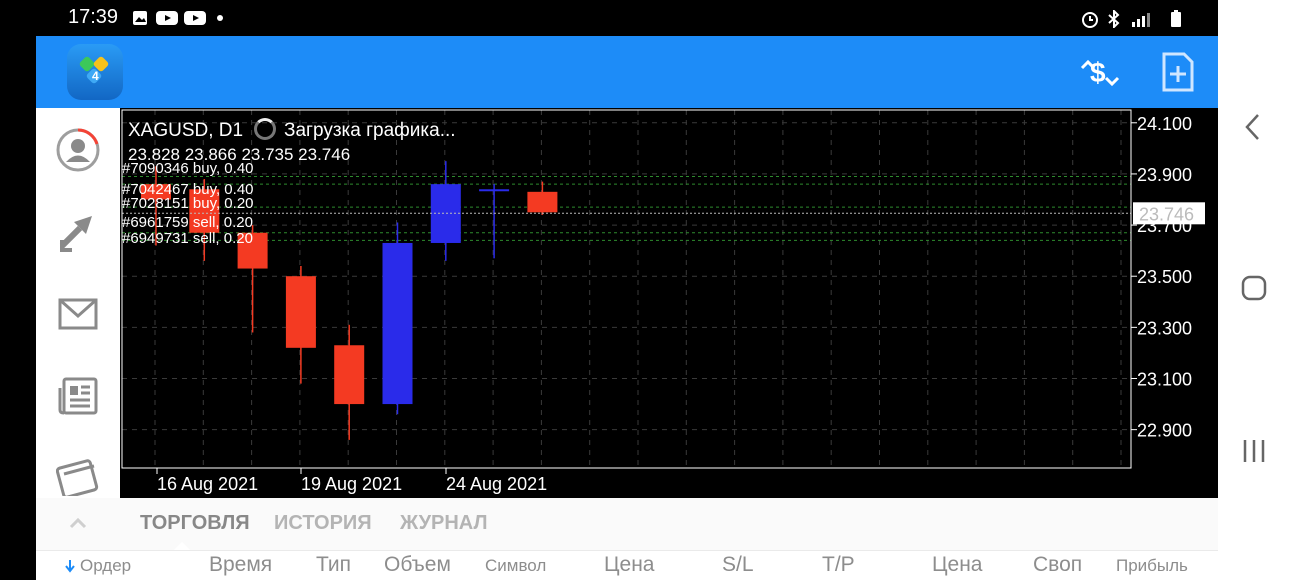 The height and width of the screenshot is (580, 1290). What do you see at coordinates (1164, 175) in the screenshot?
I see `price-tick-label: 23.900` at bounding box center [1164, 175].